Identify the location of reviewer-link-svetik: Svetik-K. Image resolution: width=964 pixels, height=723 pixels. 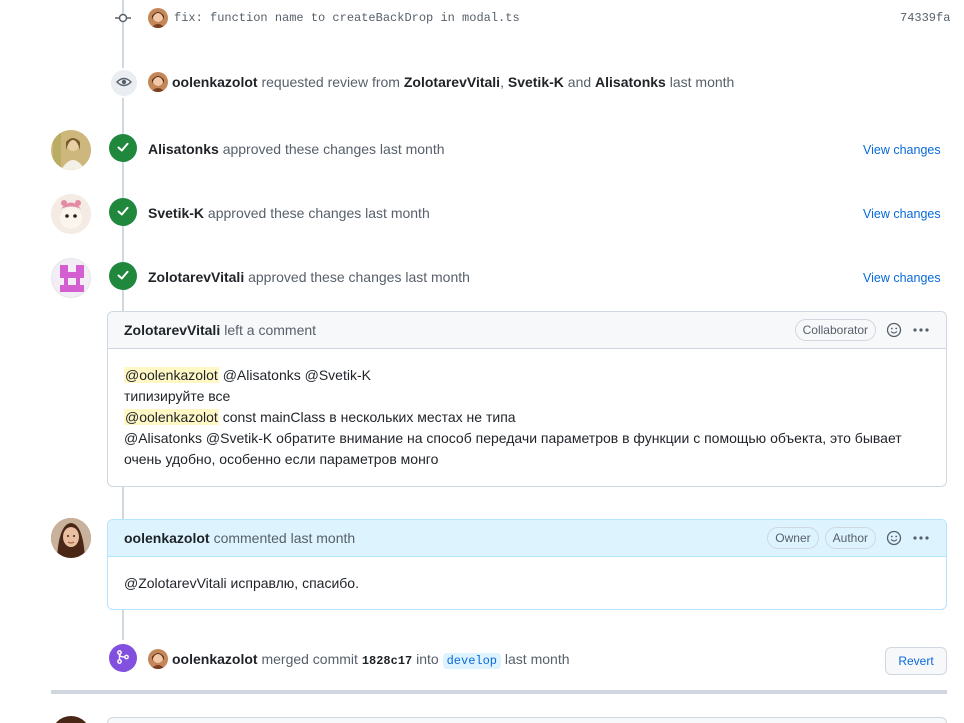
(536, 82).